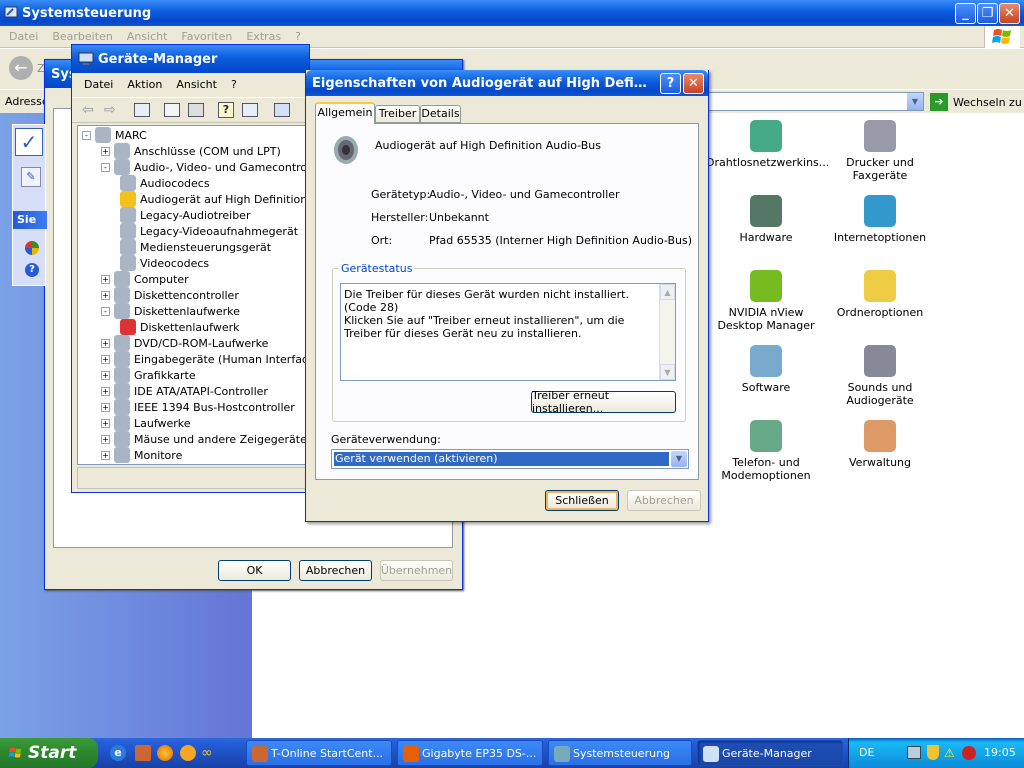 The height and width of the screenshot is (768, 1024). What do you see at coordinates (770, 753) in the screenshot?
I see `taskbar-button: Geräte-Manager` at bounding box center [770, 753].